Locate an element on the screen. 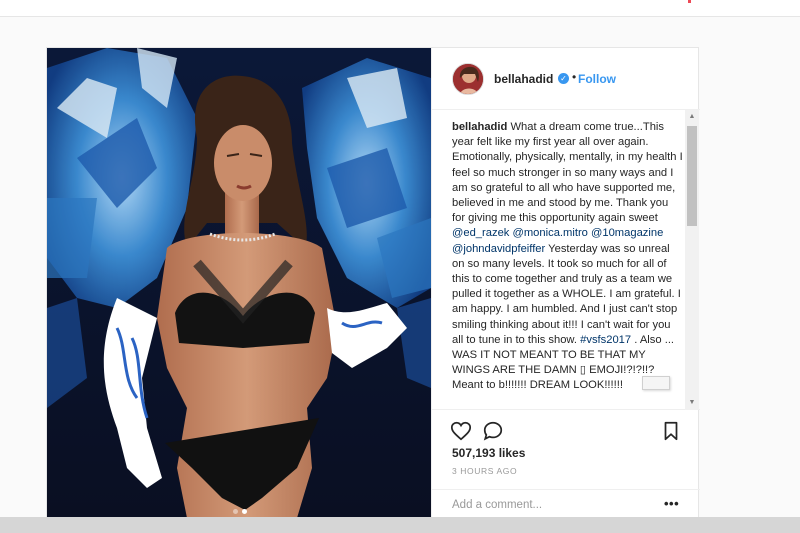  avatar is located at coordinates (468, 79).